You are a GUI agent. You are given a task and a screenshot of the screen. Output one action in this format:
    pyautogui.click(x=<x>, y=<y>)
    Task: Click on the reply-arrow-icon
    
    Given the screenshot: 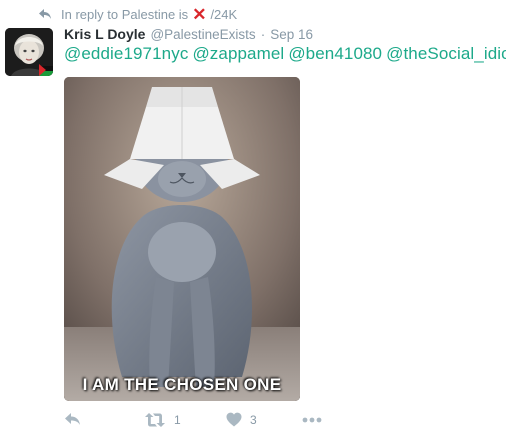 What is the action you would take?
    pyautogui.click(x=45, y=14)
    